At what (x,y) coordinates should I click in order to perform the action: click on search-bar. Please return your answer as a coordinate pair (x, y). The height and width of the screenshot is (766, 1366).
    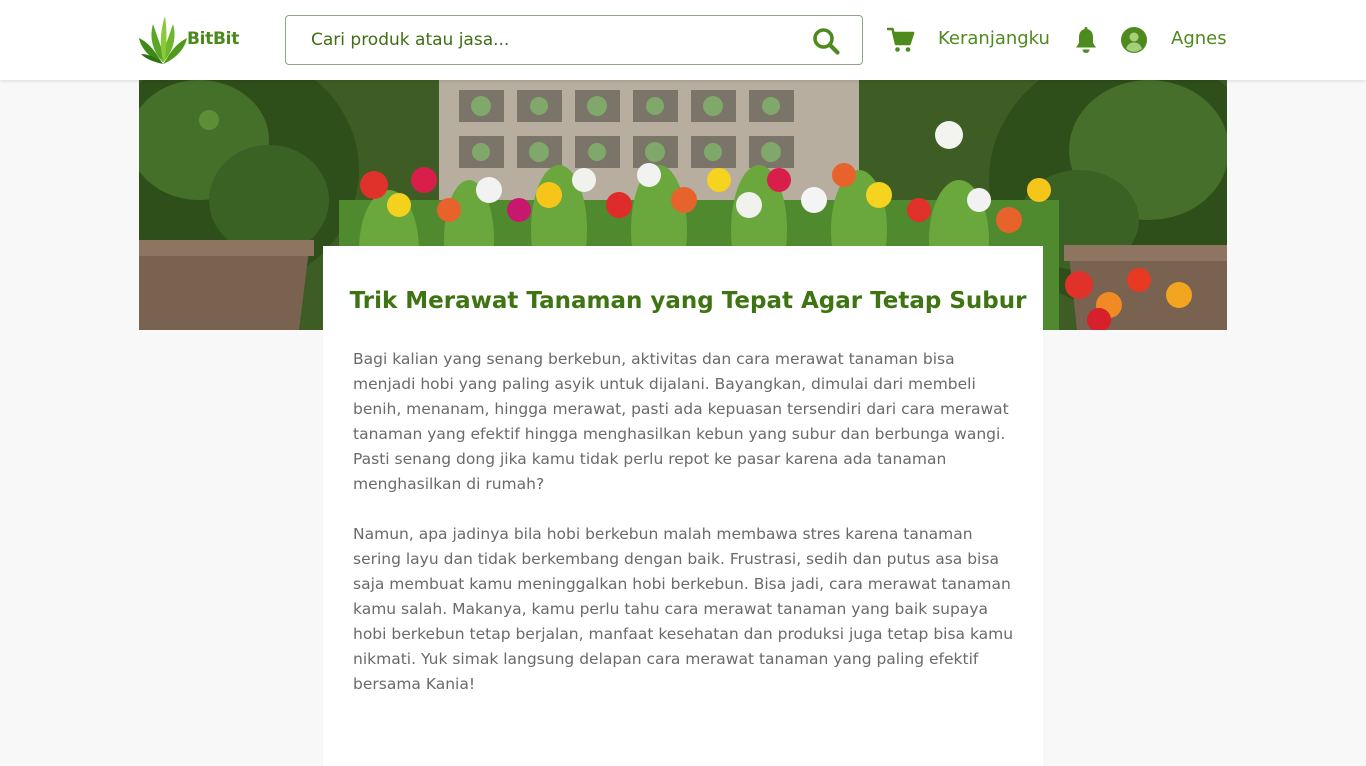
    Looking at the image, I should click on (574, 40).